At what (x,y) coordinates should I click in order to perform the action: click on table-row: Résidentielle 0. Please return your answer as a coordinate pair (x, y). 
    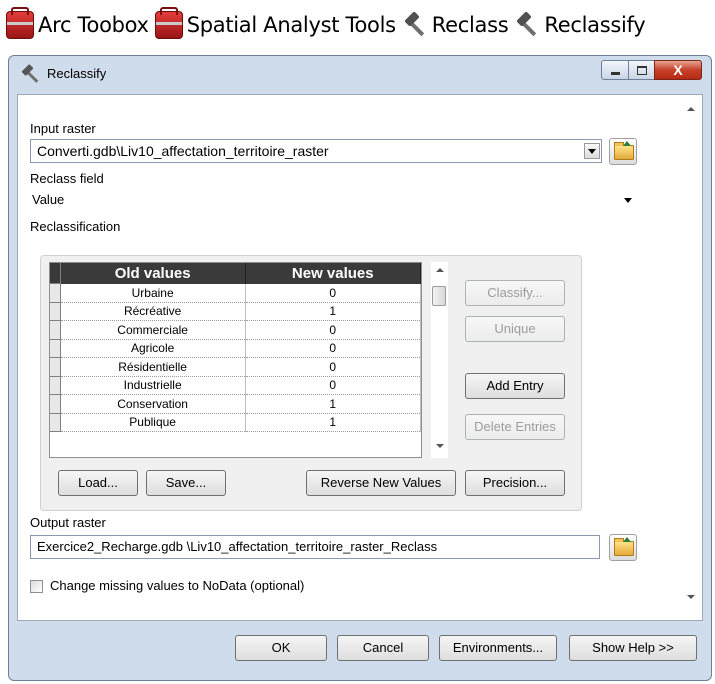
    Looking at the image, I should click on (235, 367).